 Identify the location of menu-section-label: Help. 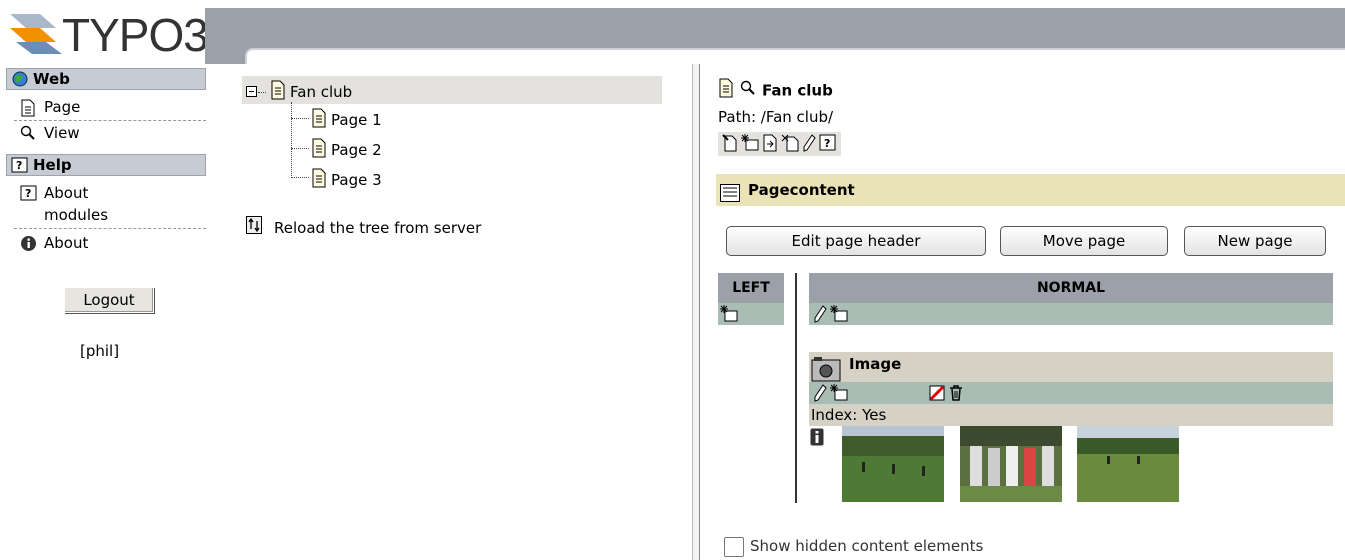
(52, 165).